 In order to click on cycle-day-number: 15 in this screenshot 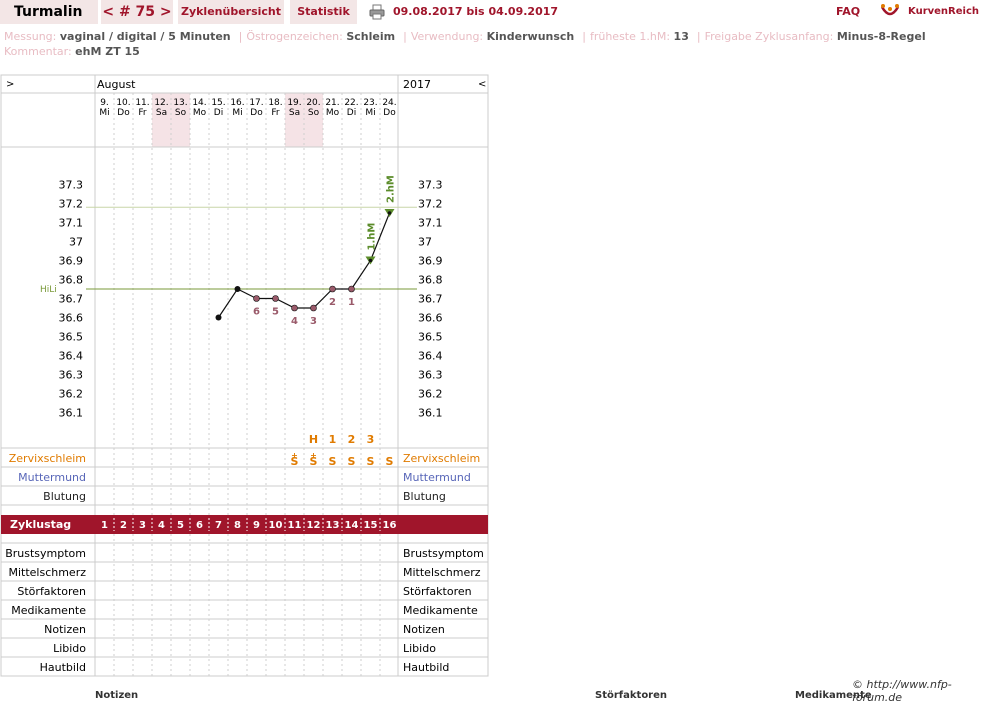, I will do `click(371, 525)`.